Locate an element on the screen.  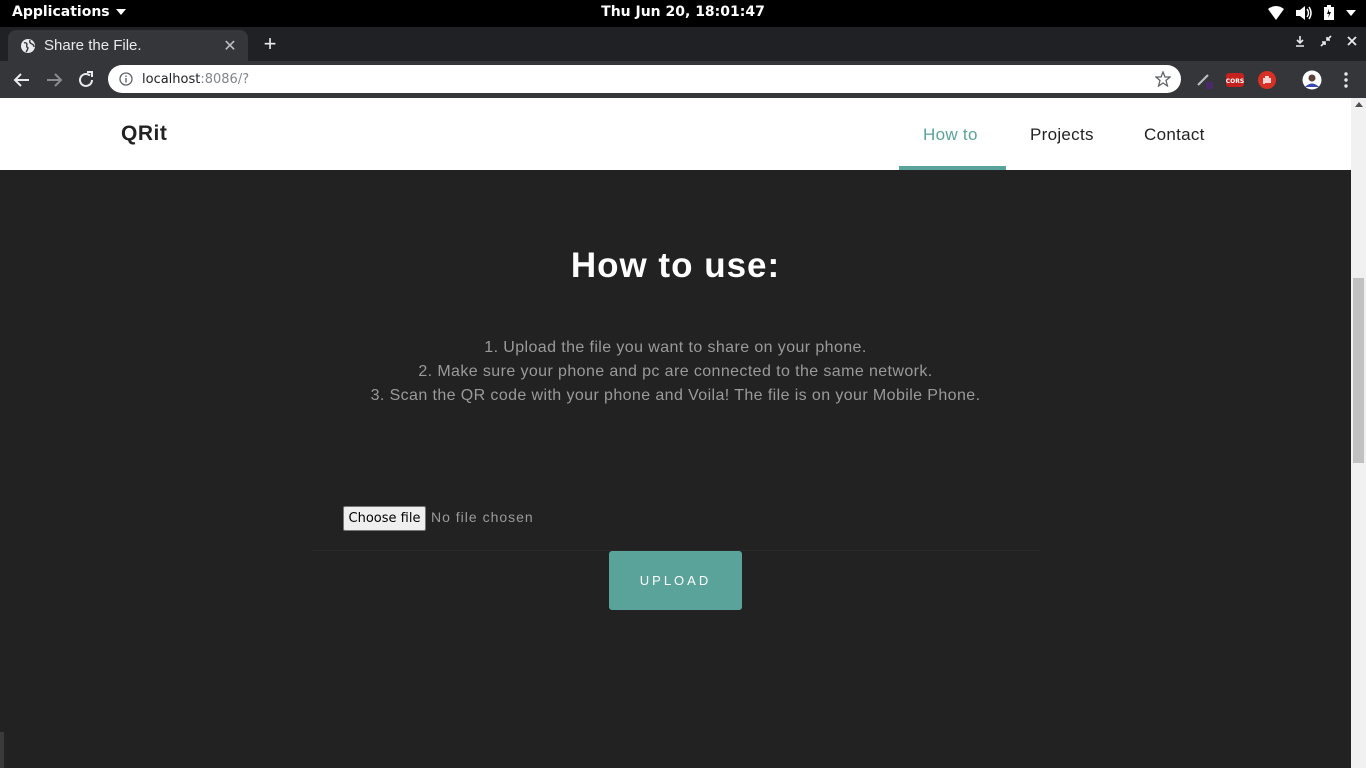
site-navbar: QRit How to Projects Contact is located at coordinates (675, 134).